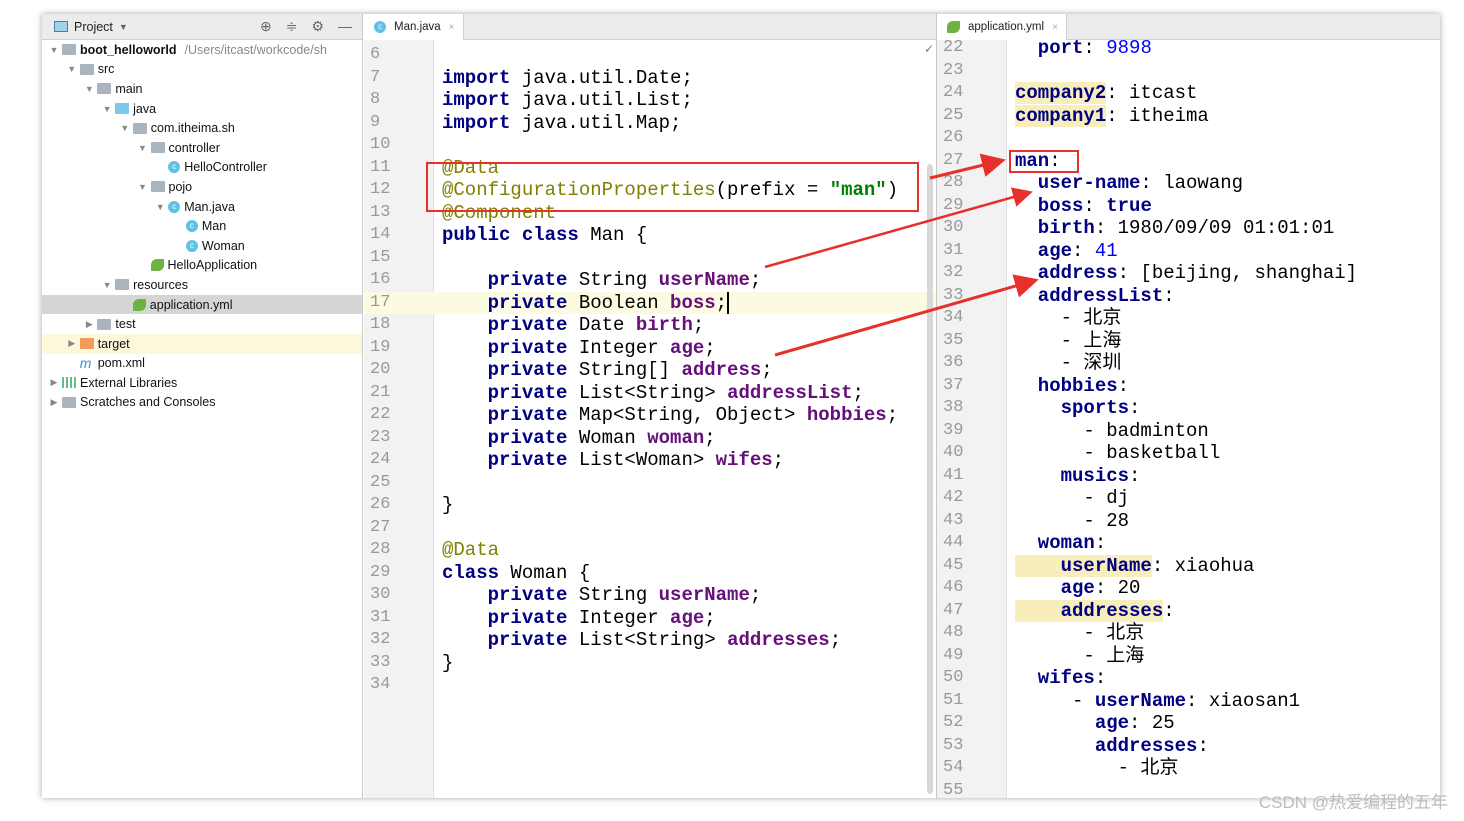  Describe the element at coordinates (607, 370) in the screenshot. I see `line-text: private String[] address;` at that location.